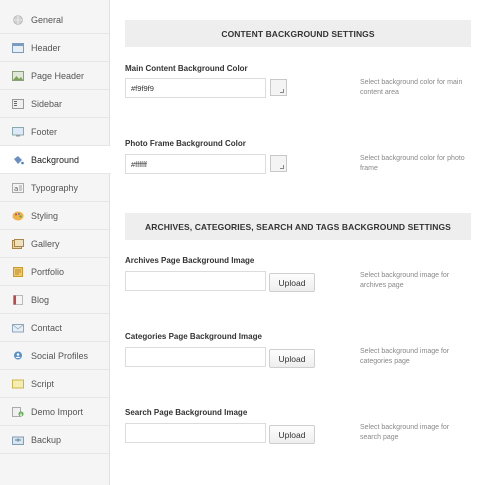  I want to click on portfolio-icon, so click(18, 271).